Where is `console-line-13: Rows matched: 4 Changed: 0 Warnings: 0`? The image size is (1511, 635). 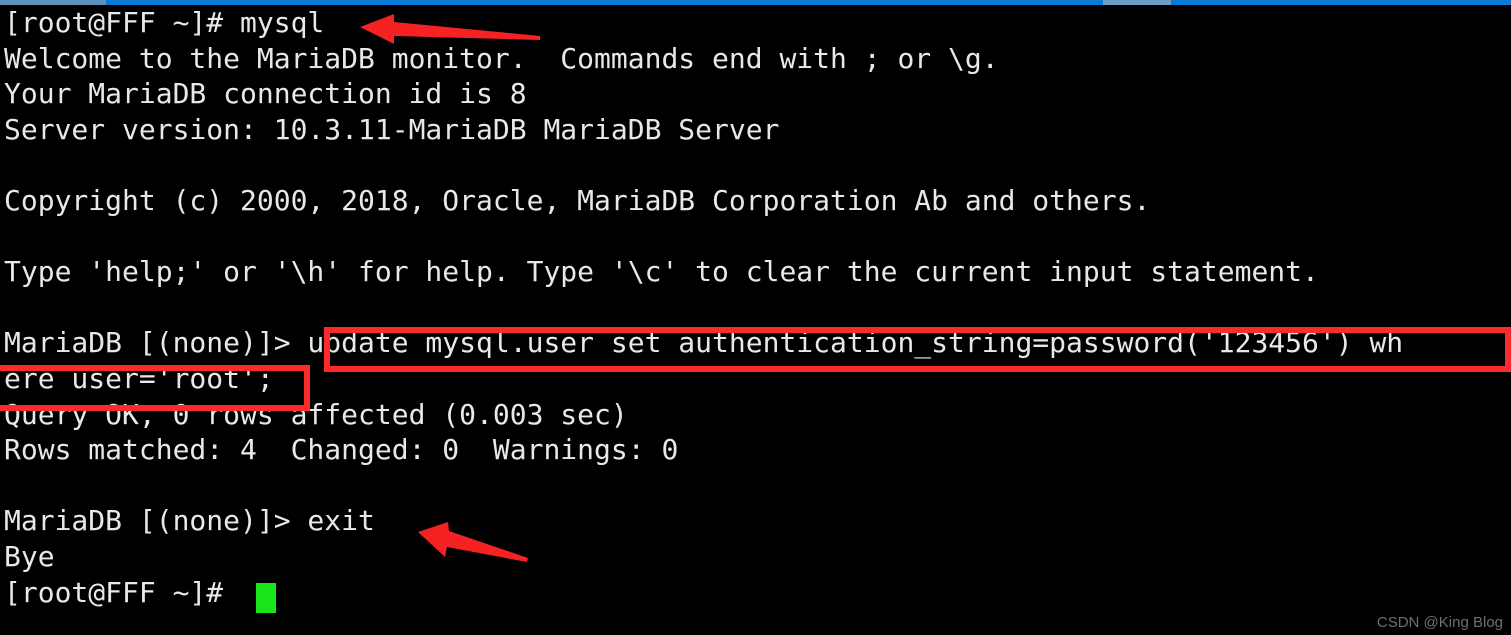 console-line-13: Rows matched: 4 Changed: 0 Warnings: 0 is located at coordinates (341, 450).